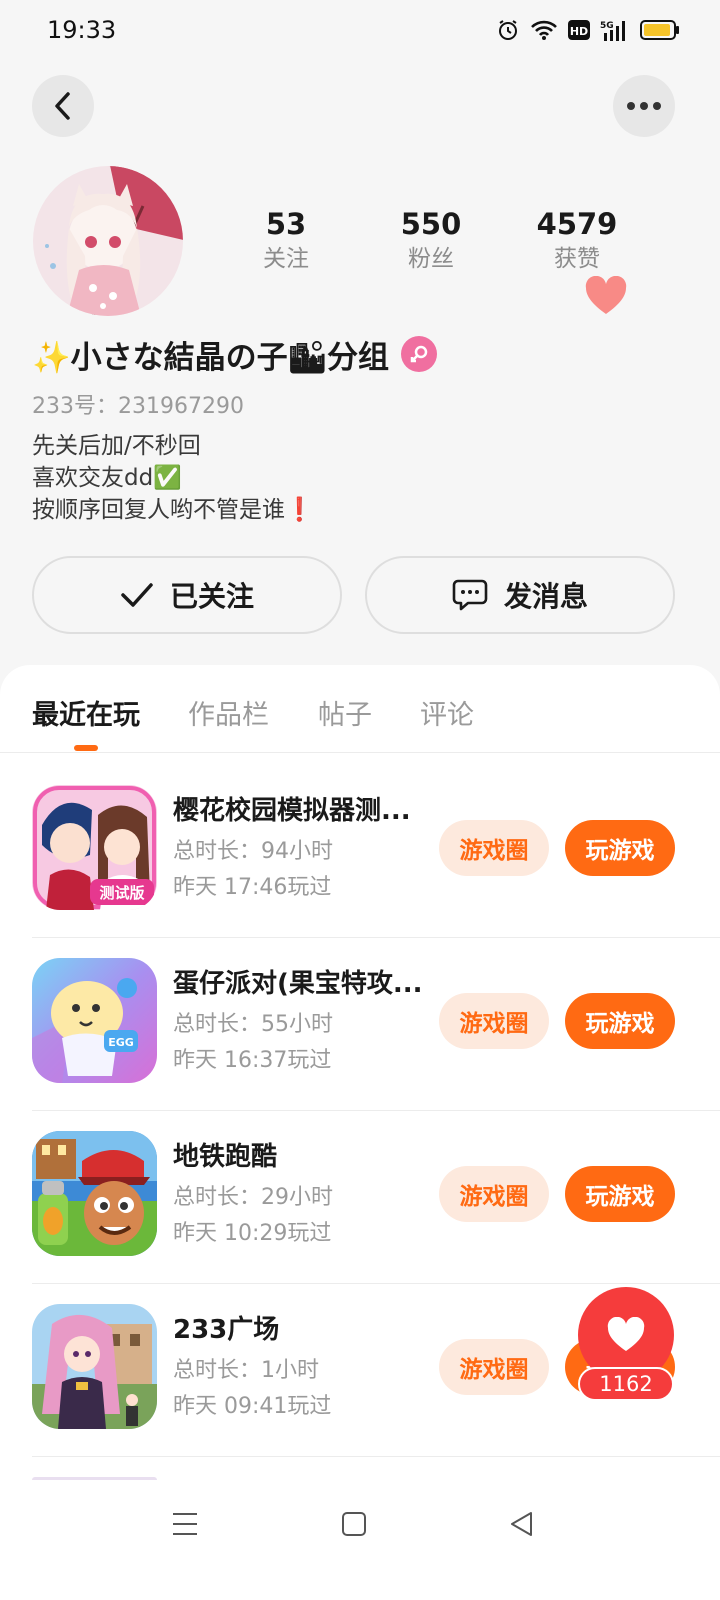 The height and width of the screenshot is (1600, 720). Describe the element at coordinates (121, 1042) in the screenshot. I see `svg-text: EGG` at that location.